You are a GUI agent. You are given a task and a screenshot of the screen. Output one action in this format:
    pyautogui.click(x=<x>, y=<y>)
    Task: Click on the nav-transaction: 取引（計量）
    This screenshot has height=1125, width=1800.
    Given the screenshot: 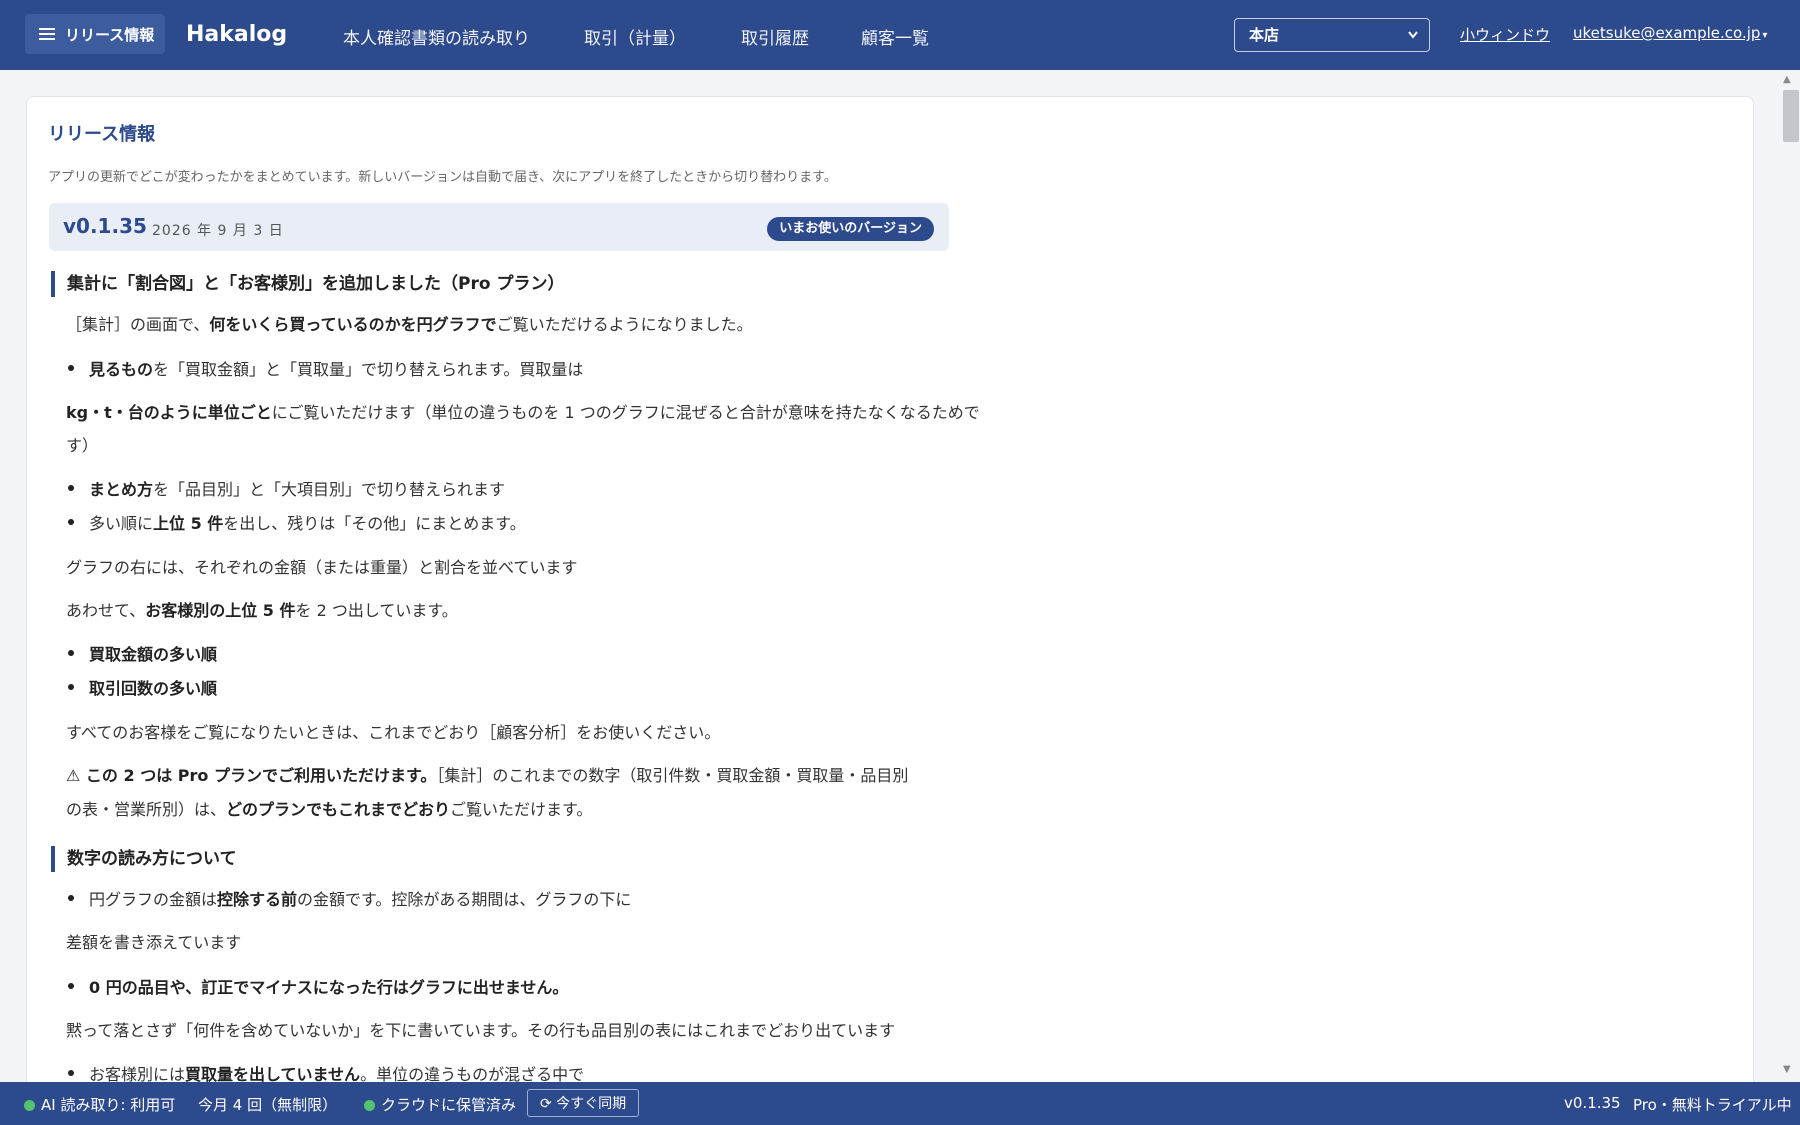 What is the action you would take?
    pyautogui.click(x=635, y=36)
    